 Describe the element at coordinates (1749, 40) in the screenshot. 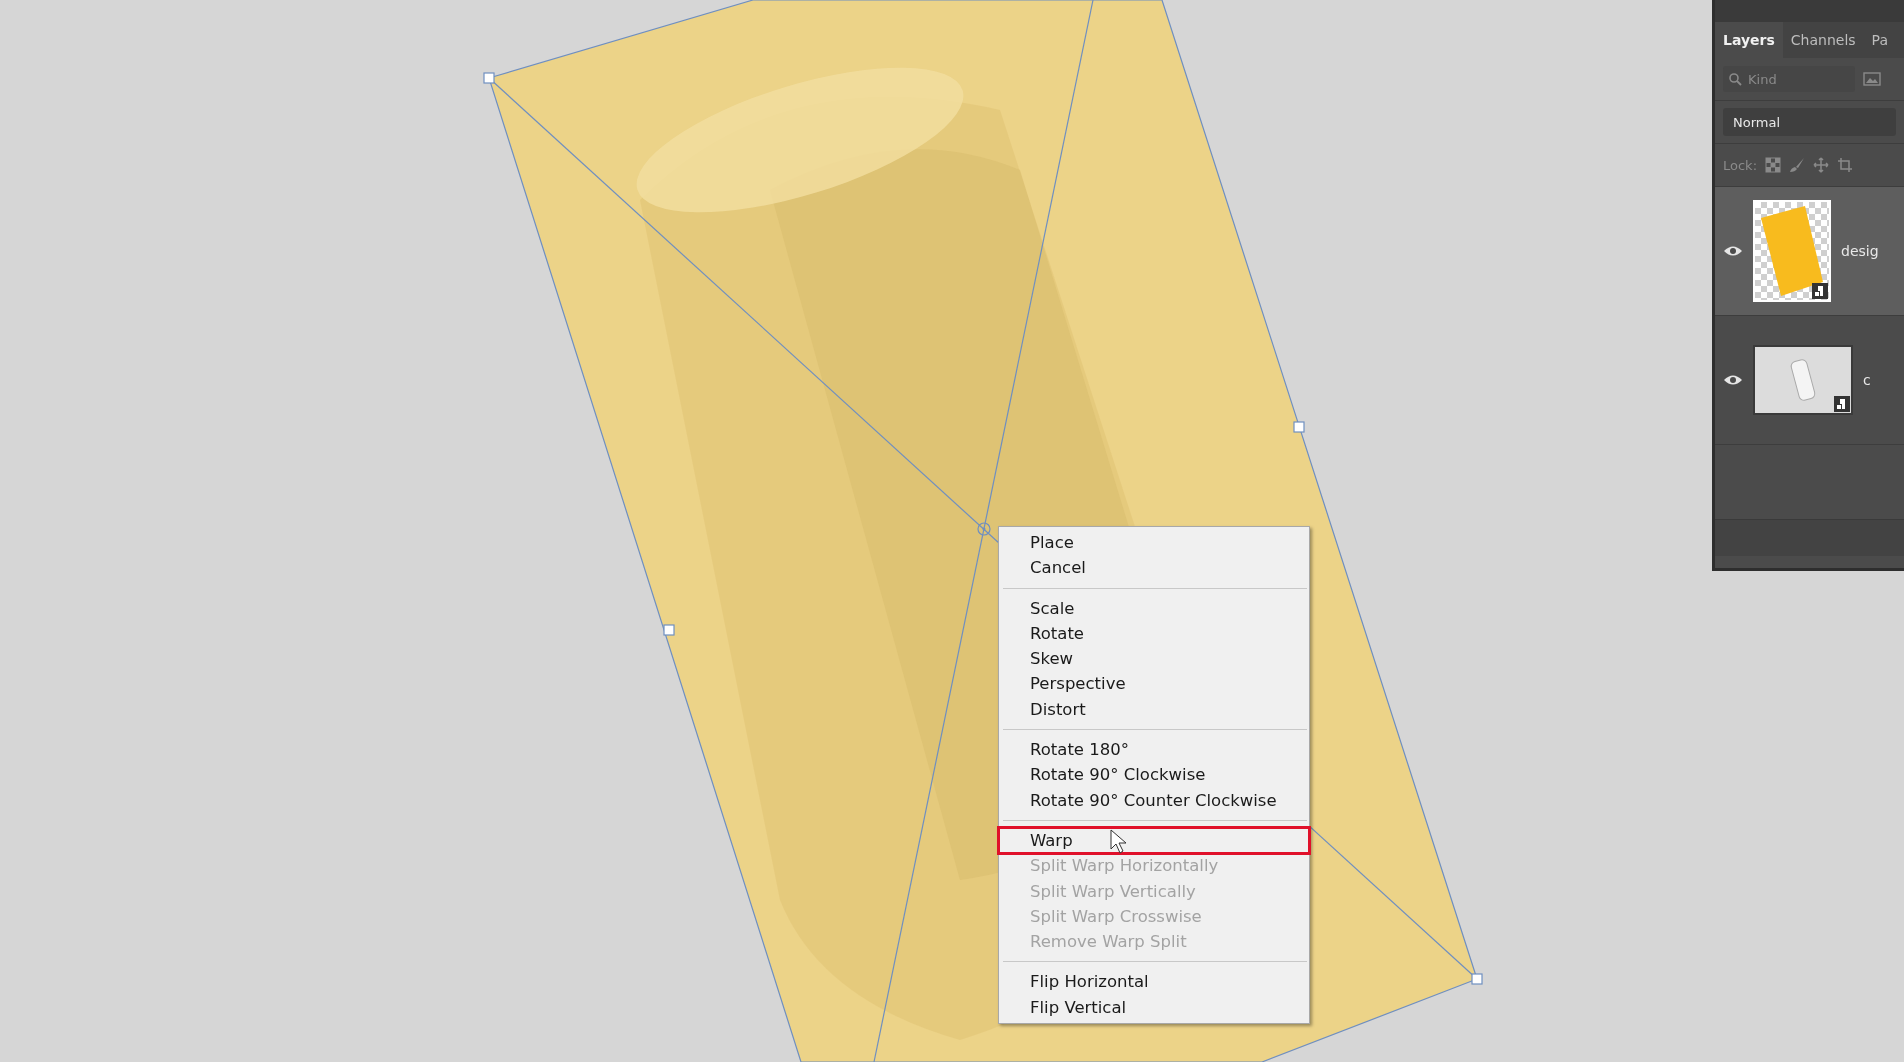

I see `panel-tab: Layers` at that location.